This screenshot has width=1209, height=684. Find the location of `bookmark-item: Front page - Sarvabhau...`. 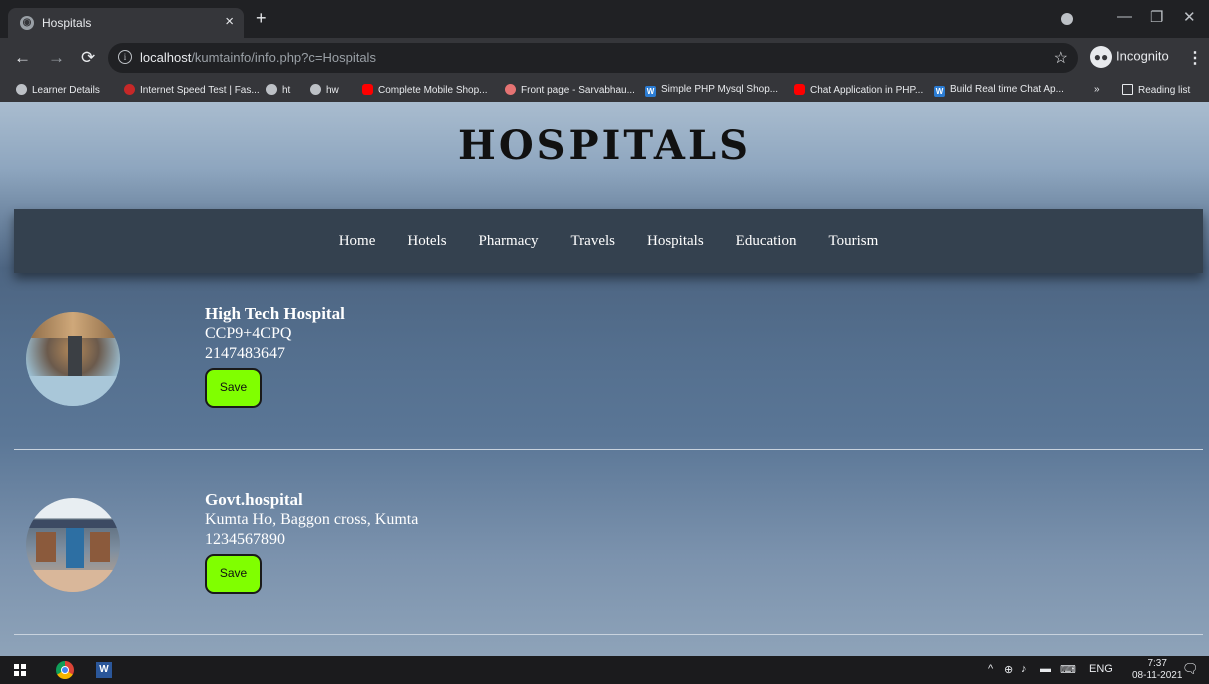

bookmark-item: Front page - Sarvabhau... is located at coordinates (570, 90).